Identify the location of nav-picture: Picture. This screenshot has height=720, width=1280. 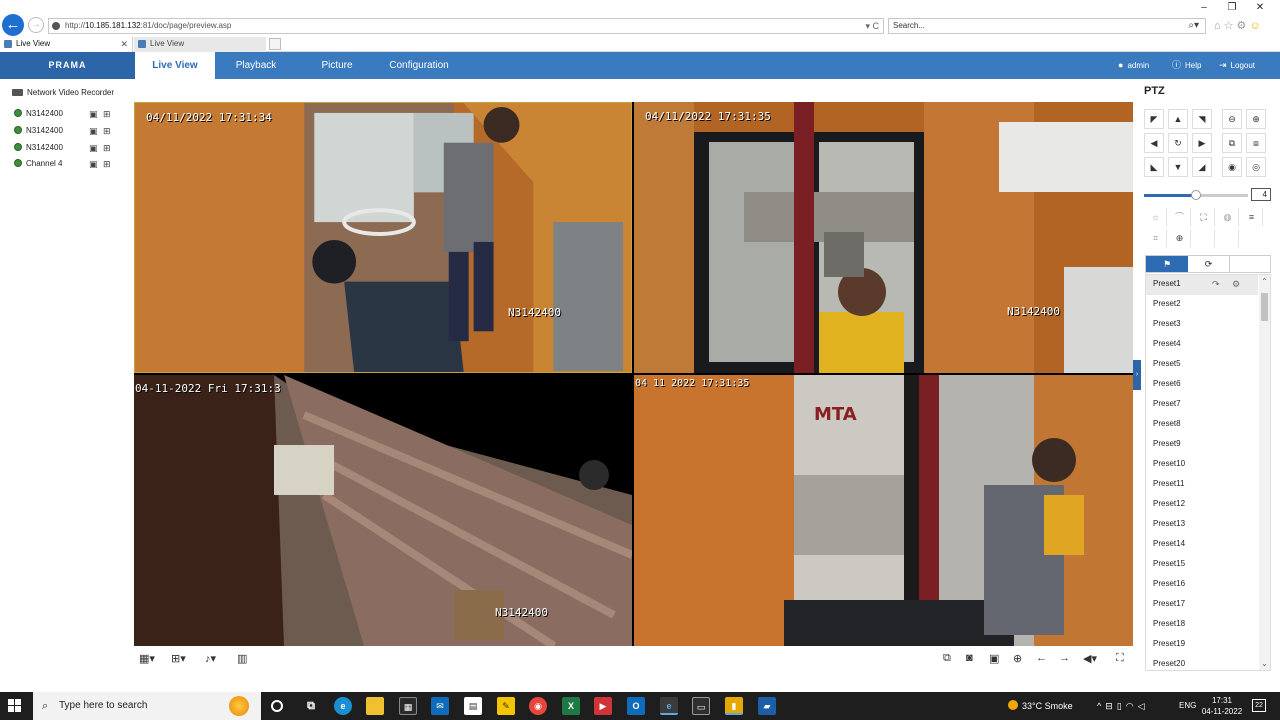
(337, 65).